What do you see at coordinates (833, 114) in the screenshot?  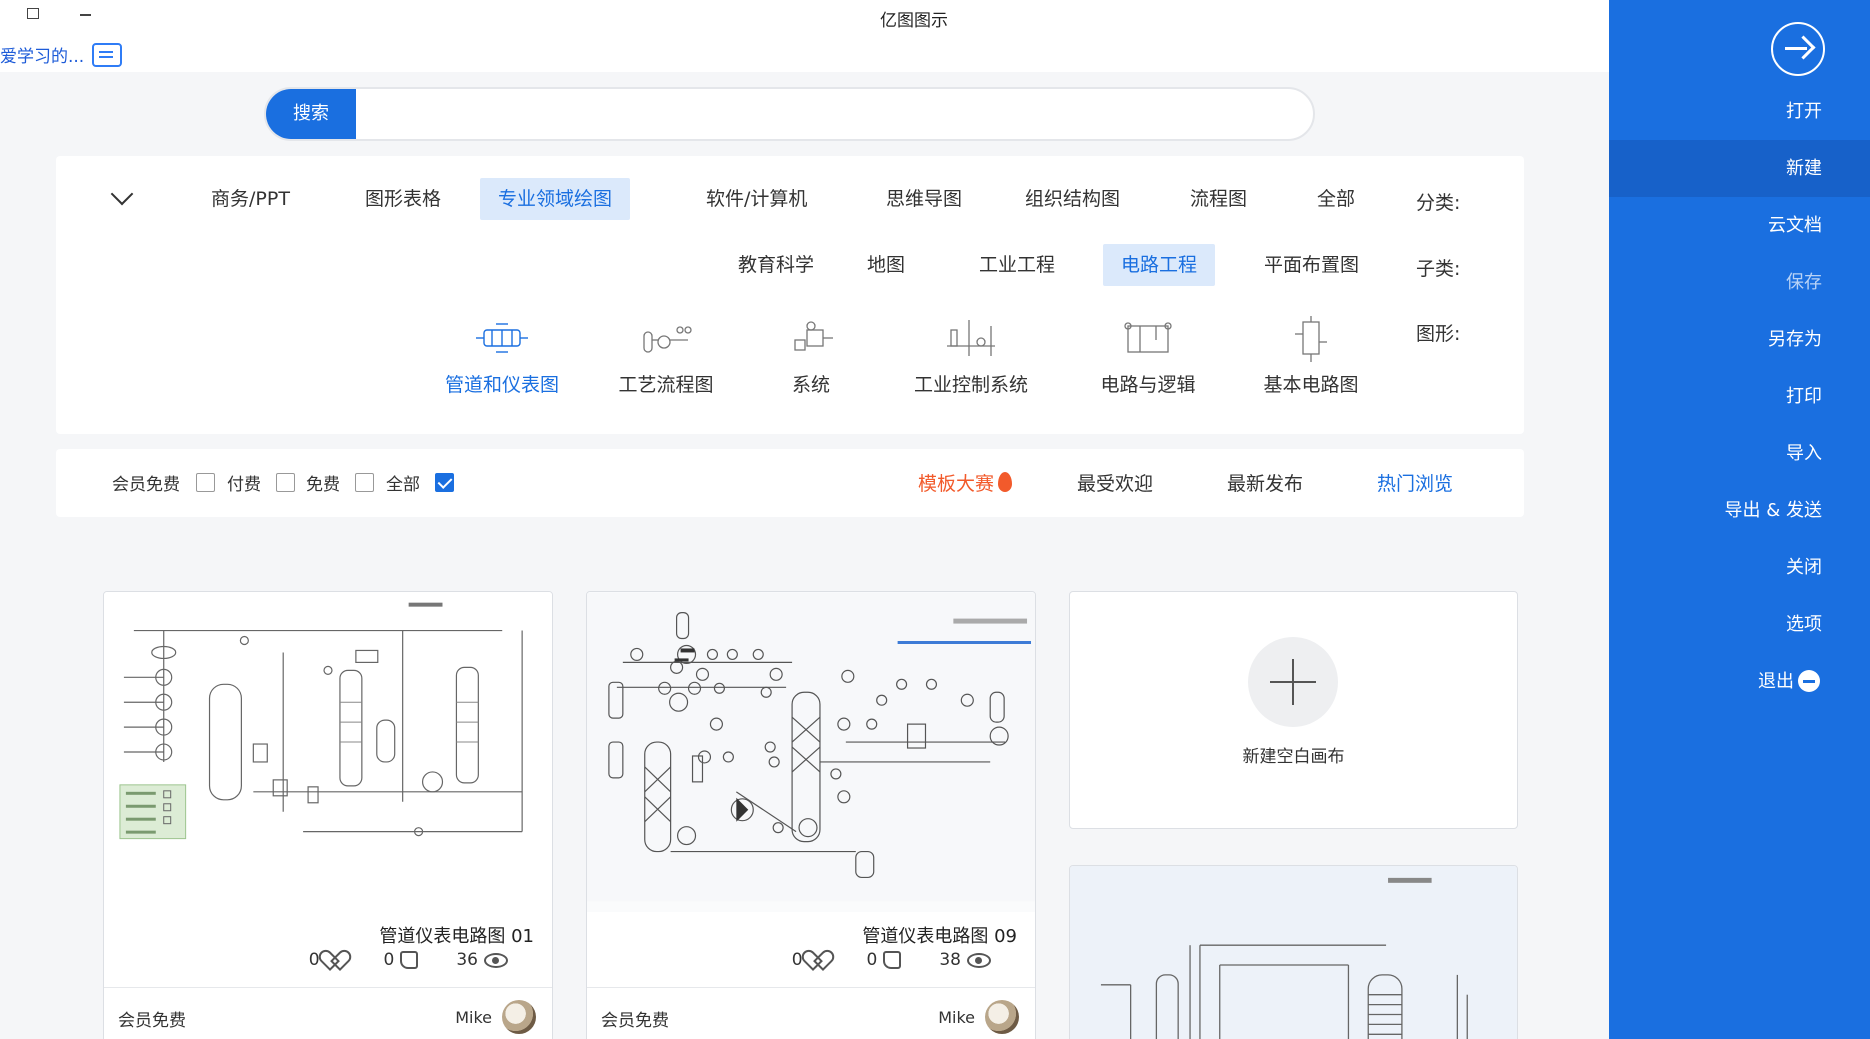 I see `search-input` at bounding box center [833, 114].